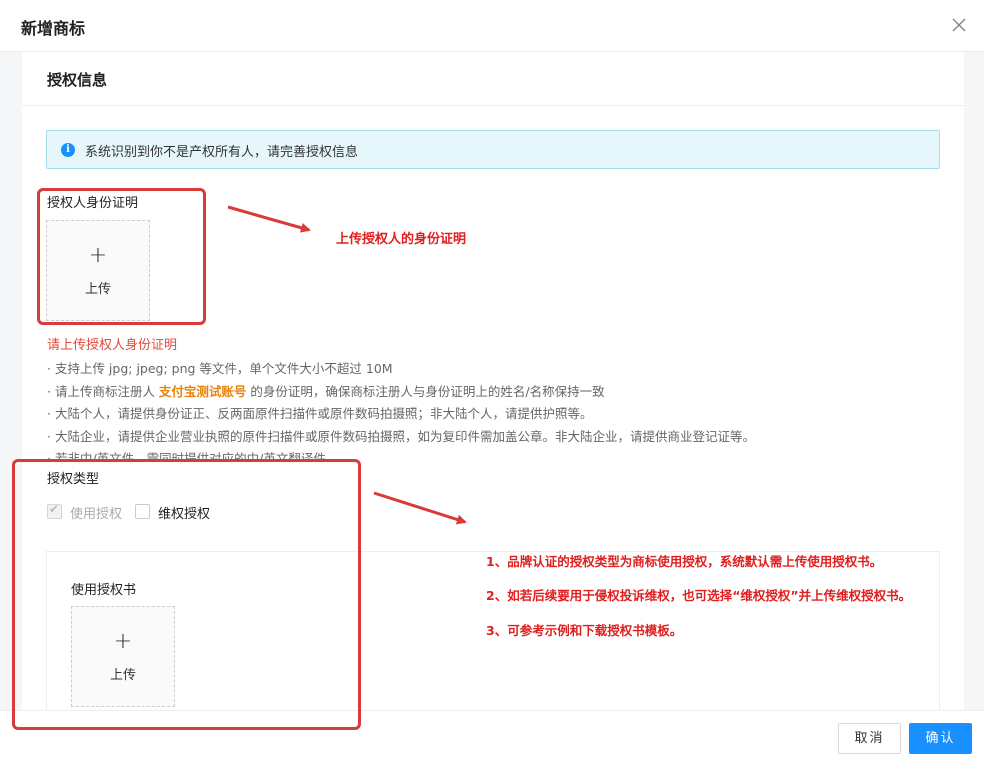  Describe the element at coordinates (699, 595) in the screenshot. I see `annotation-note-2: 2、如若后续要用于侵权投诉维权，也可选择“维权授权”并上传维权授权书。` at that location.